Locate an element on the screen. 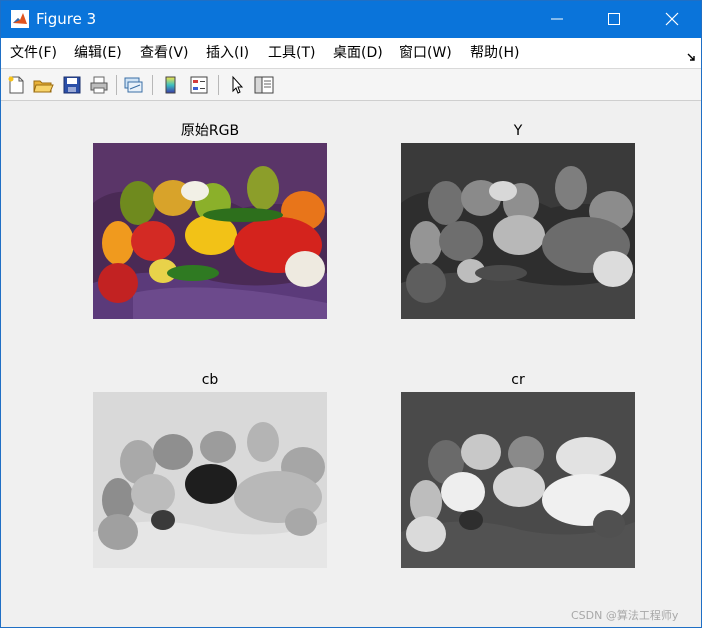 The height and width of the screenshot is (628, 702). menu-edit: 编辑(E) is located at coordinates (98, 53).